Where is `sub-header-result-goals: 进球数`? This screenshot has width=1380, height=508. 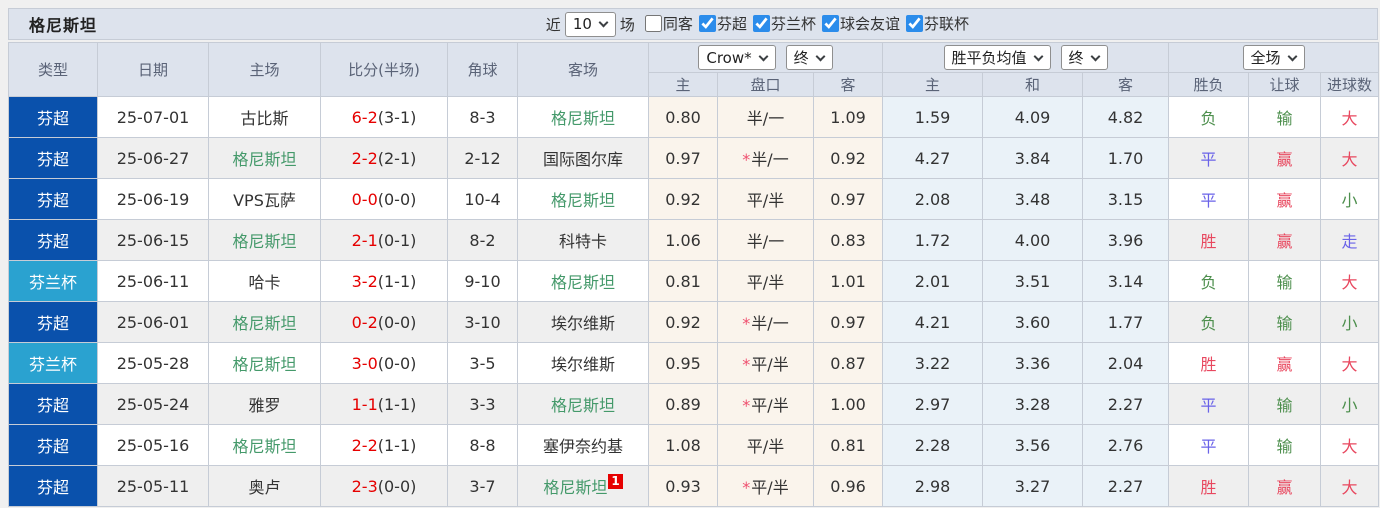
sub-header-result-goals: 进球数 is located at coordinates (1350, 84).